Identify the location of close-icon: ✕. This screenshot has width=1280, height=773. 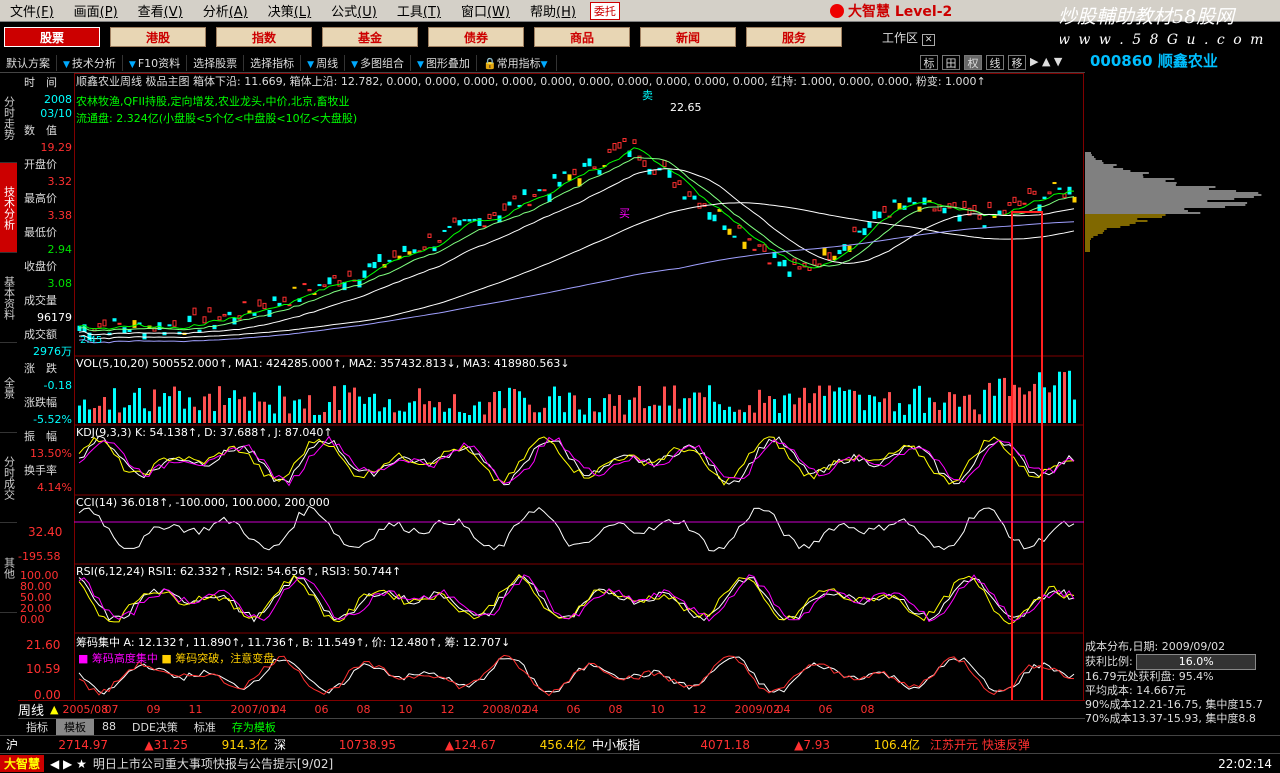
(928, 39).